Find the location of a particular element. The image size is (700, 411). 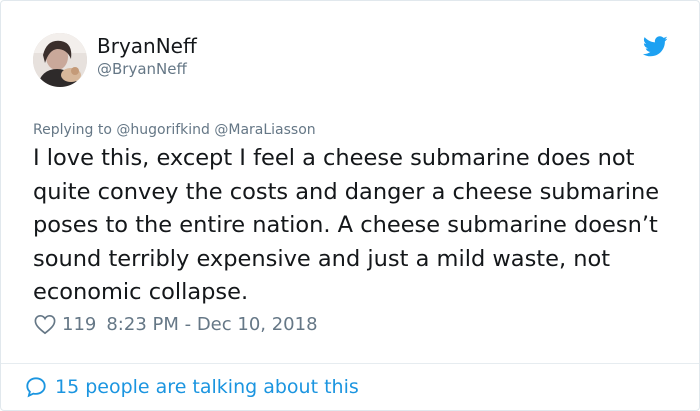

avatar-image is located at coordinates (60, 60).